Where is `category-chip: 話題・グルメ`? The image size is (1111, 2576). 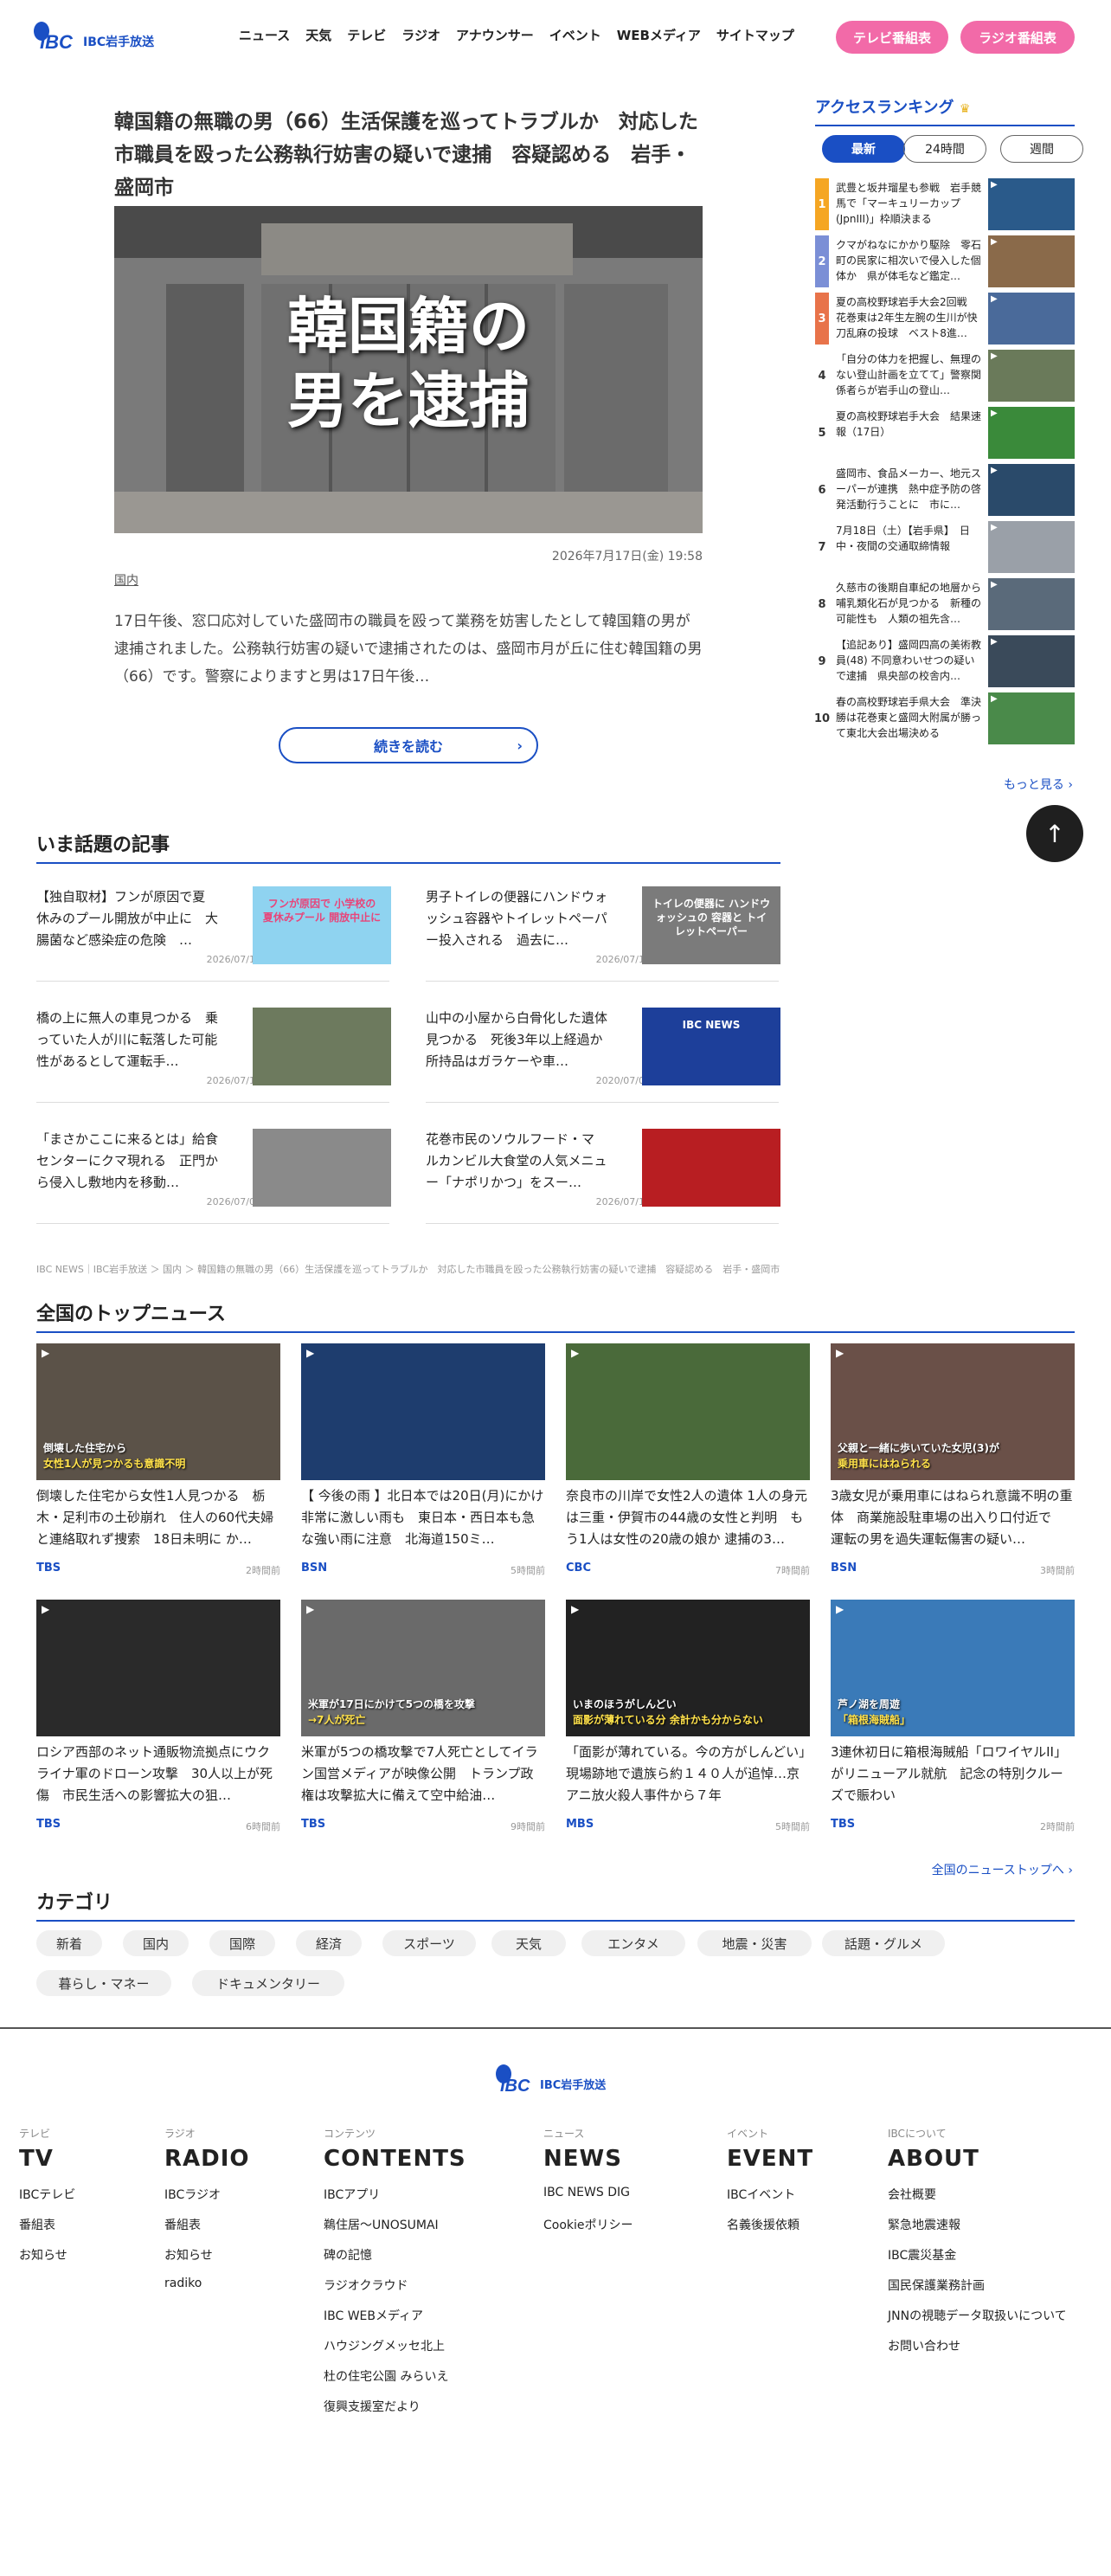
category-chip: 話題・グルメ is located at coordinates (883, 1943).